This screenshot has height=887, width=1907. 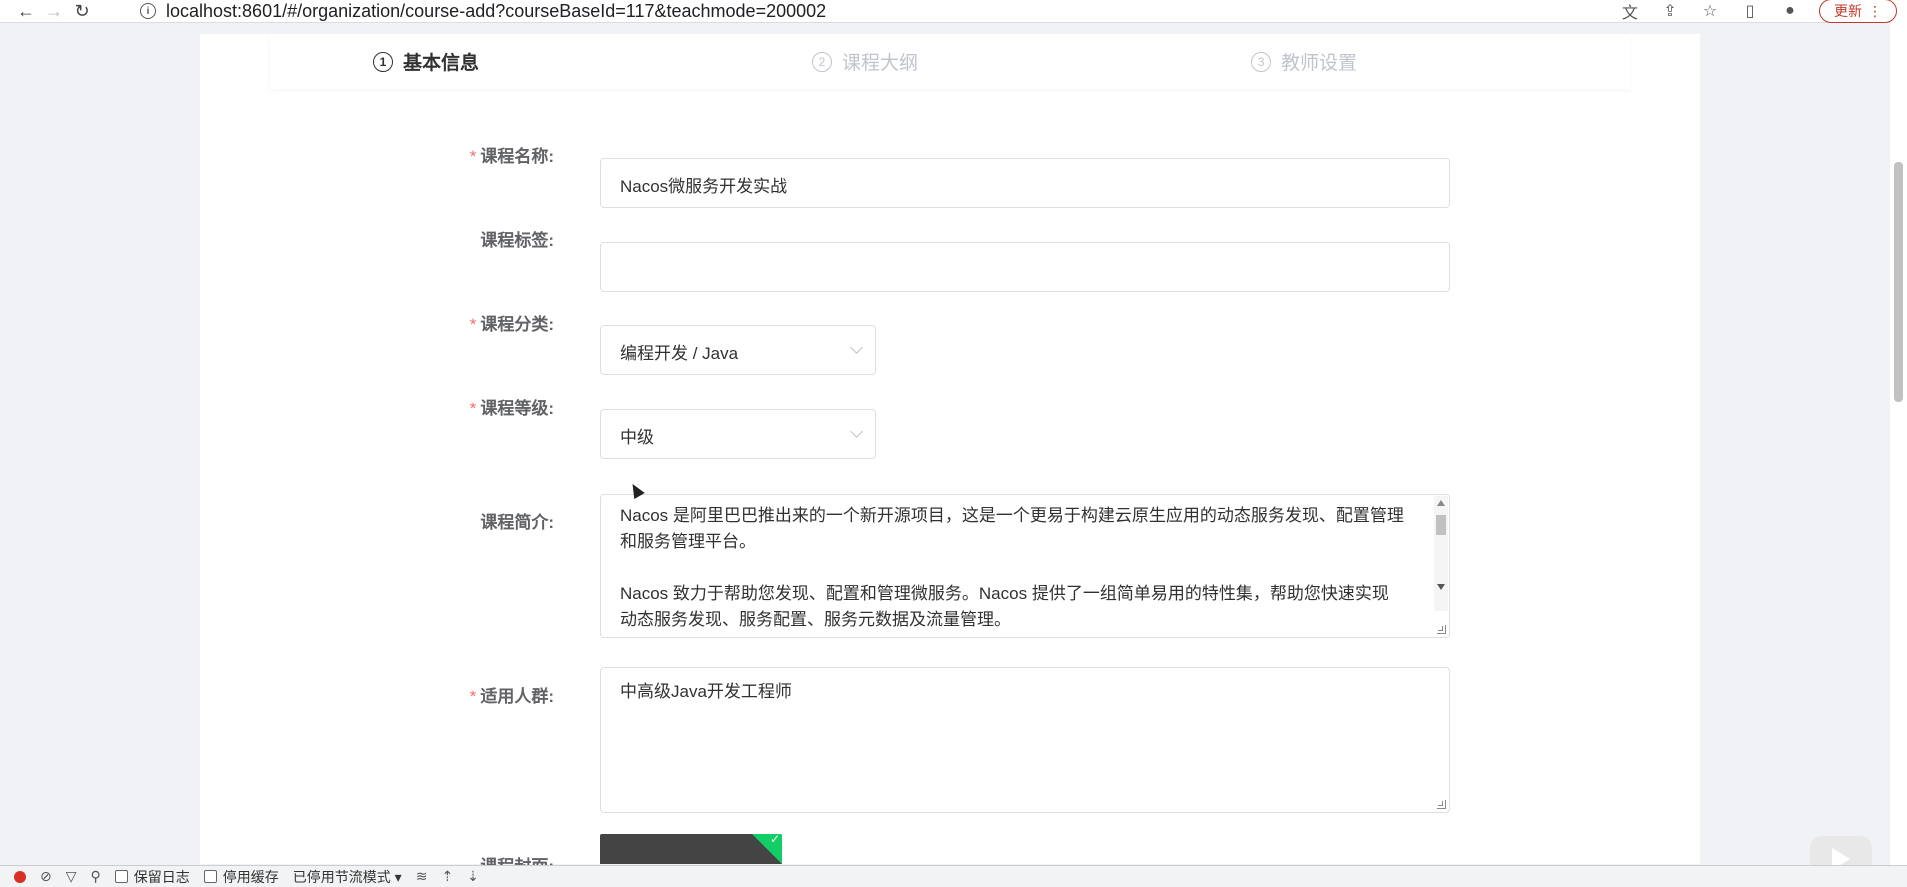 I want to click on audience-label: * 适用人群:, so click(x=511, y=696).